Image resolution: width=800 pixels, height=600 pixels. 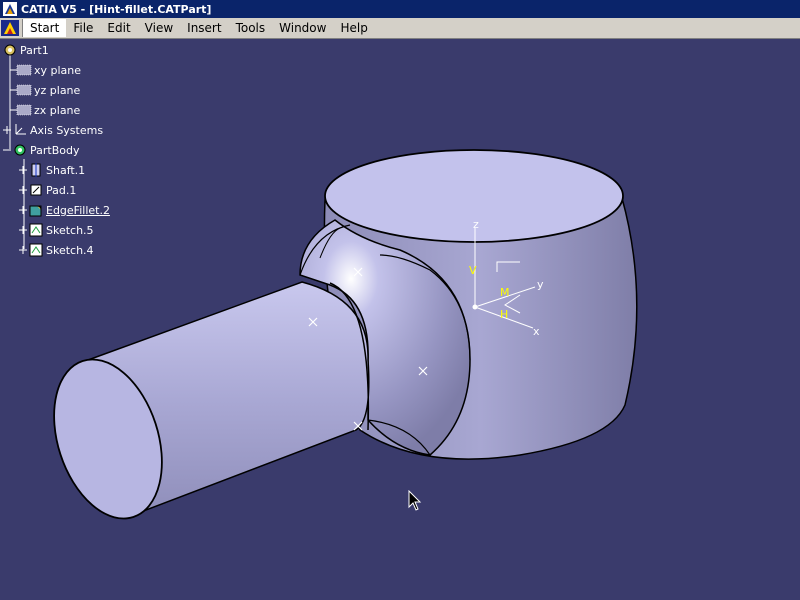 I want to click on tree-node-partbody: PartBody, so click(x=40, y=150).